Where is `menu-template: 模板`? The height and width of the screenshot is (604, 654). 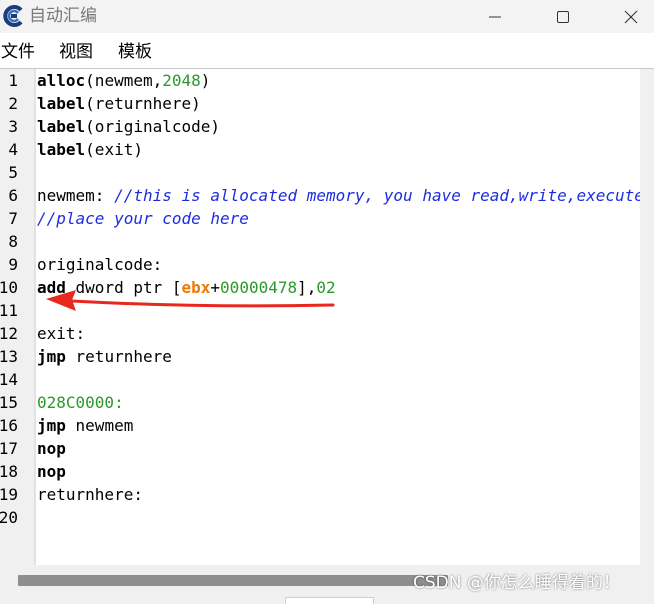
menu-template: 模板 is located at coordinates (135, 52).